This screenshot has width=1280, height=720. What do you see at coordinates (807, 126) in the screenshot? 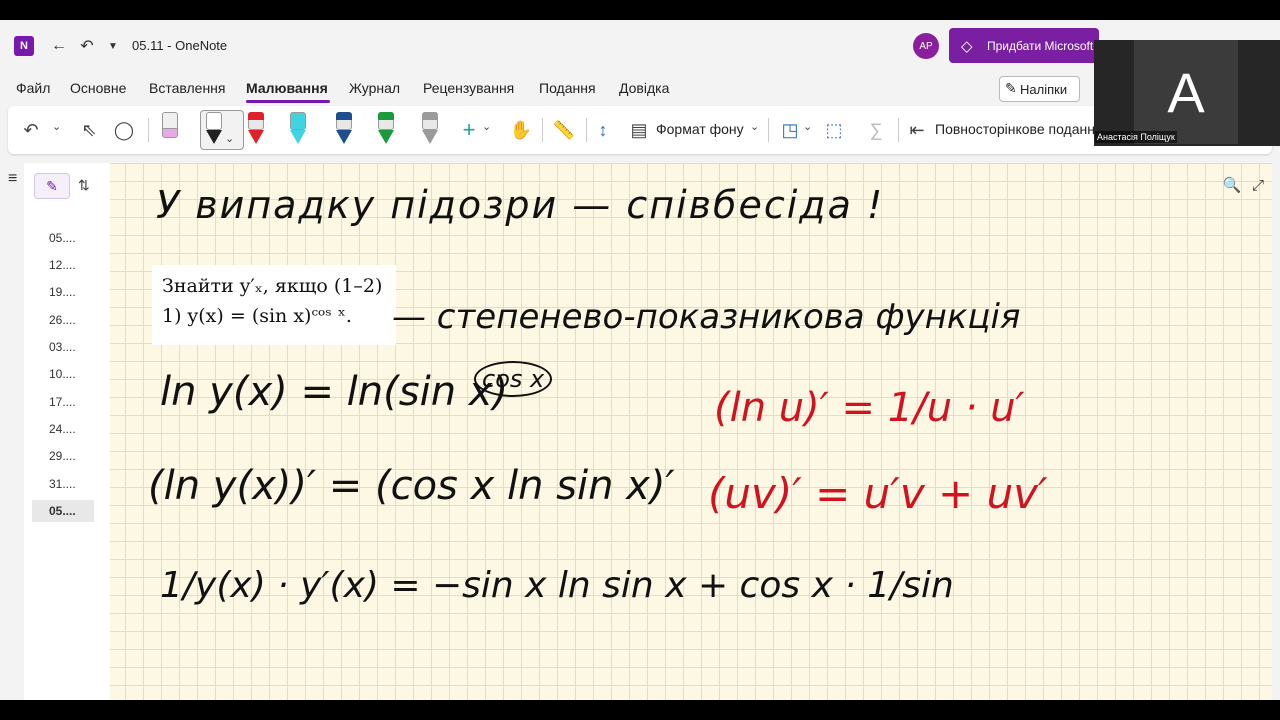
I see `shapes-dropdown-icon: ⌄` at bounding box center [807, 126].